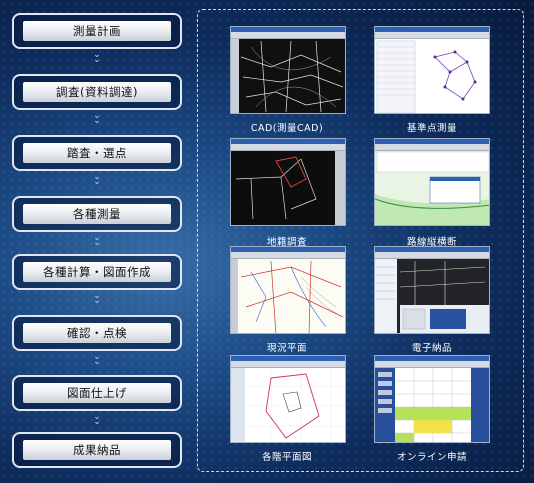 The width and height of the screenshot is (534, 483). What do you see at coordinates (286, 348) in the screenshot?
I see `caption-current-plan: 現況平面` at bounding box center [286, 348].